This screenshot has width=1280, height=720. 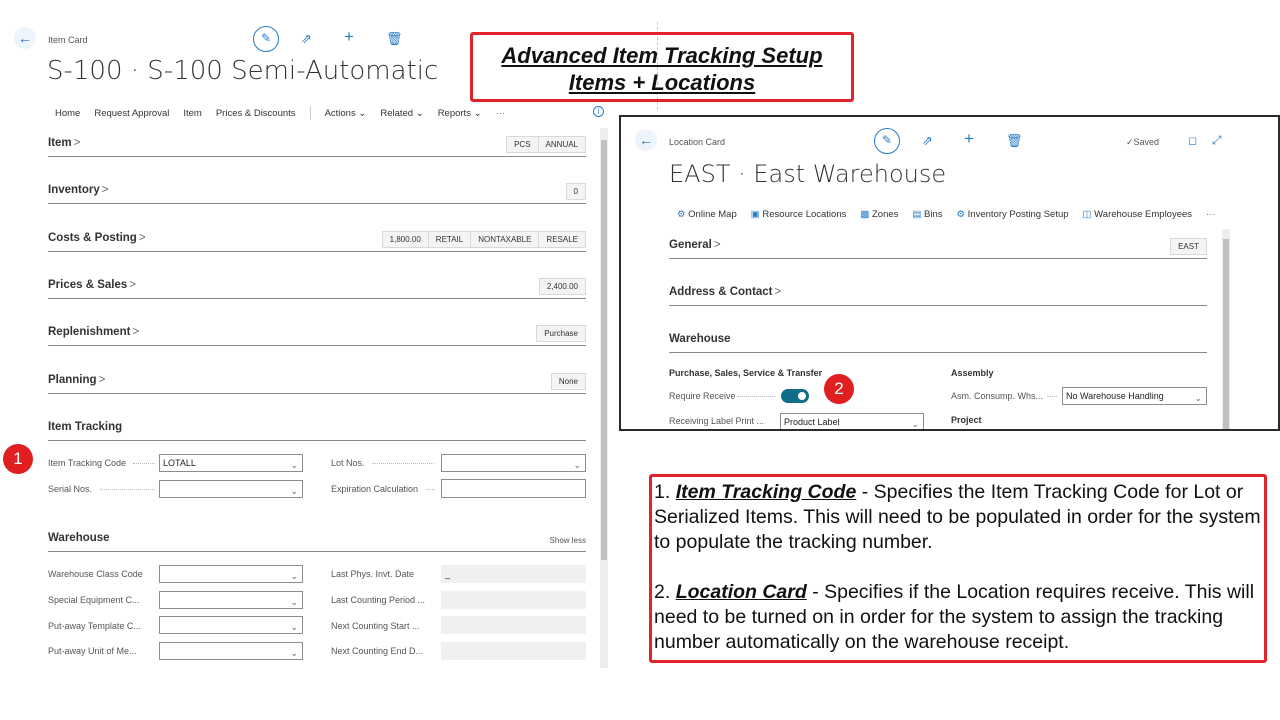 What do you see at coordinates (522, 144) in the screenshot?
I see `summary-pill: PCS` at bounding box center [522, 144].